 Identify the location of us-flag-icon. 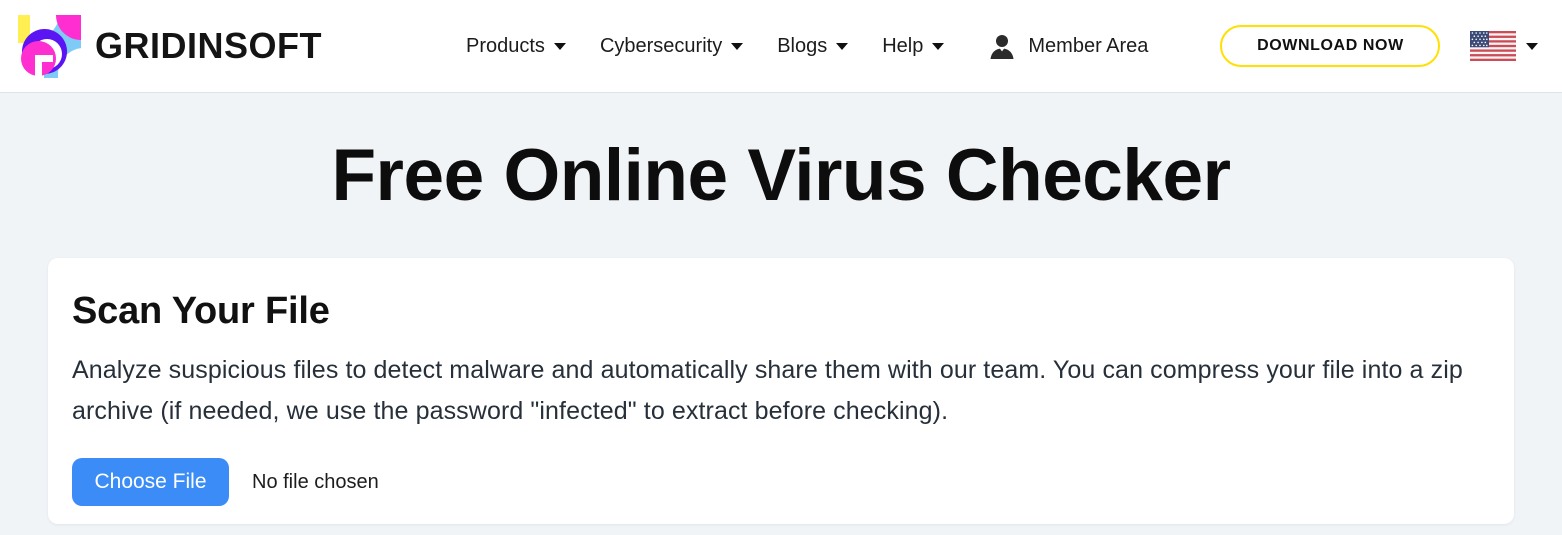
(1493, 46).